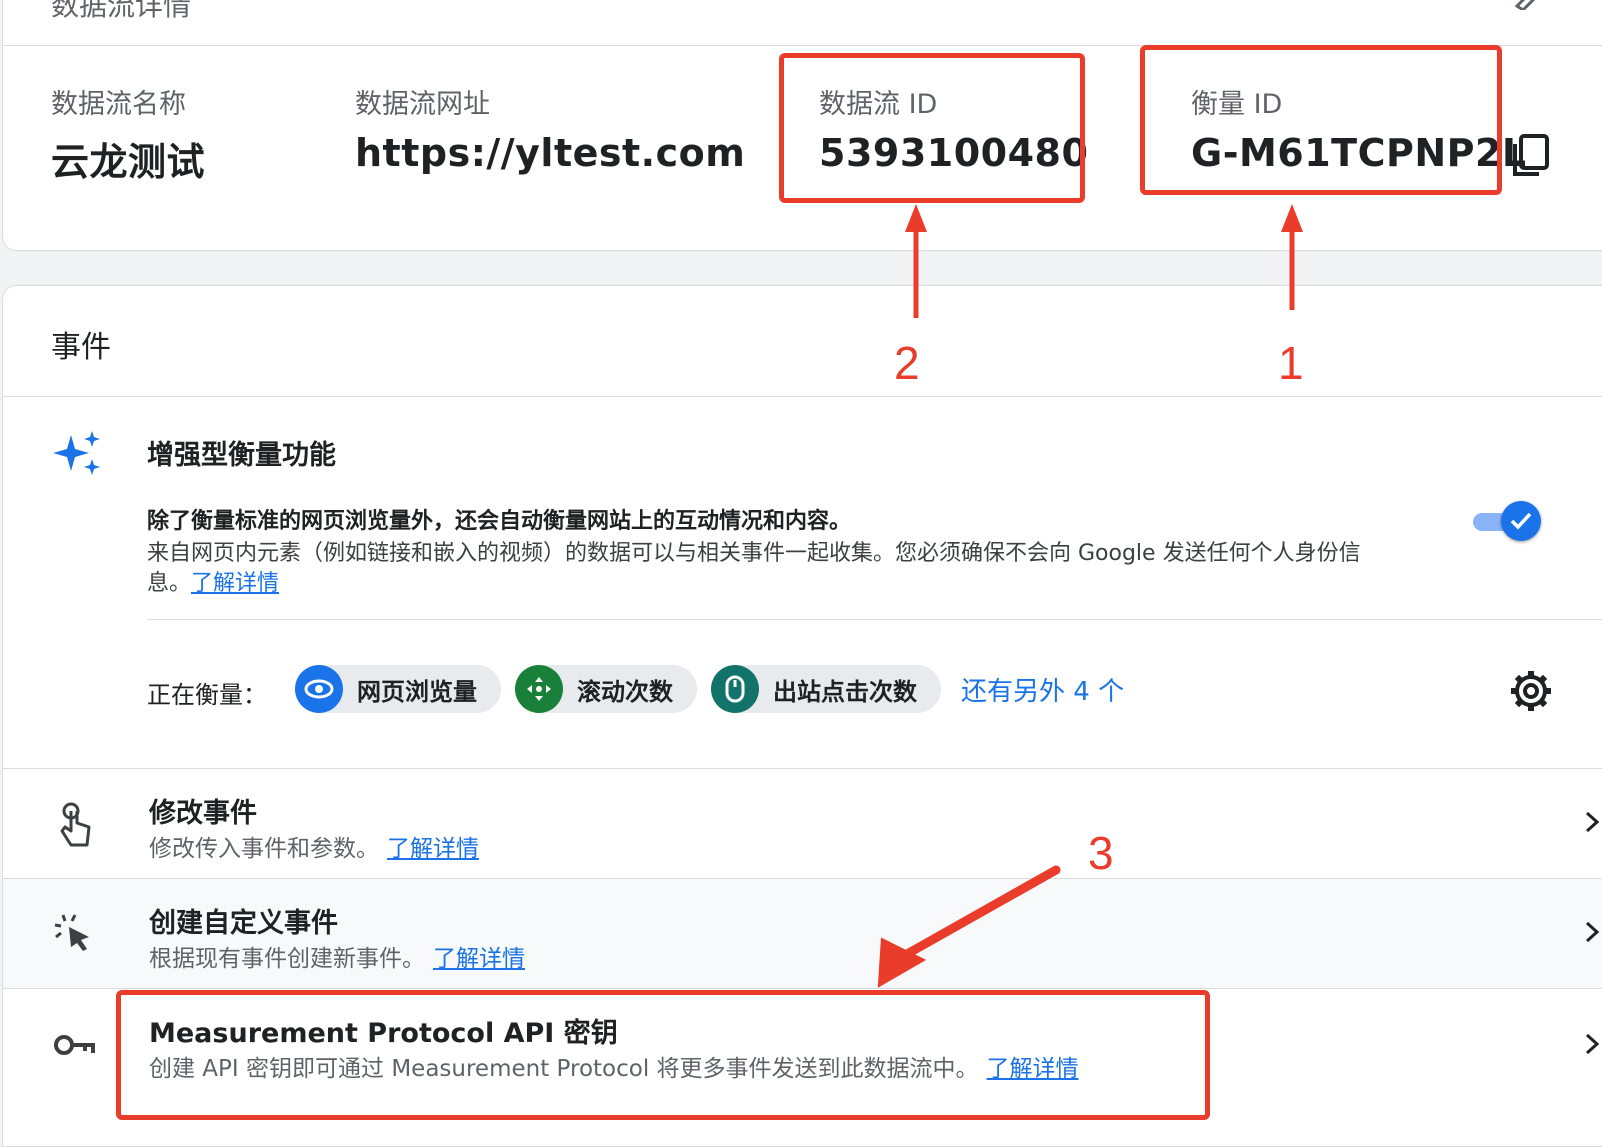 This screenshot has width=1602, height=1147. I want to click on annotation-2: 2, so click(907, 363).